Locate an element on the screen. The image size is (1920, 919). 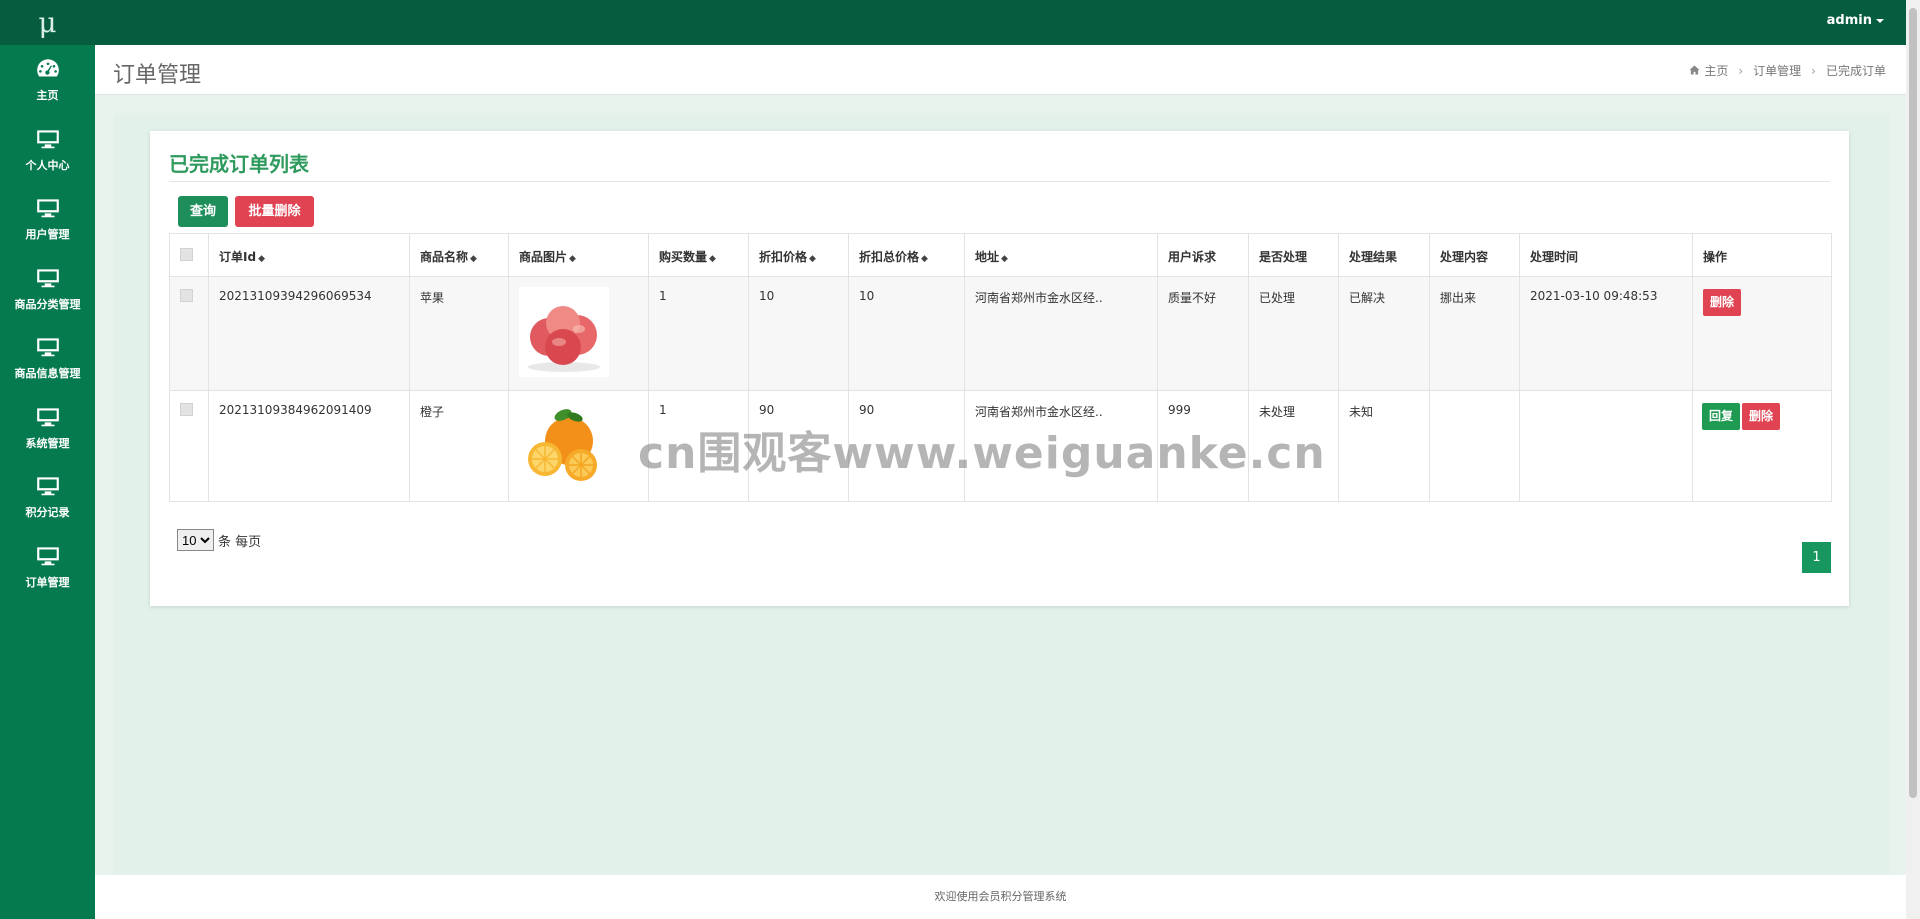
sidebar-item-label: 主页 is located at coordinates (47, 96).